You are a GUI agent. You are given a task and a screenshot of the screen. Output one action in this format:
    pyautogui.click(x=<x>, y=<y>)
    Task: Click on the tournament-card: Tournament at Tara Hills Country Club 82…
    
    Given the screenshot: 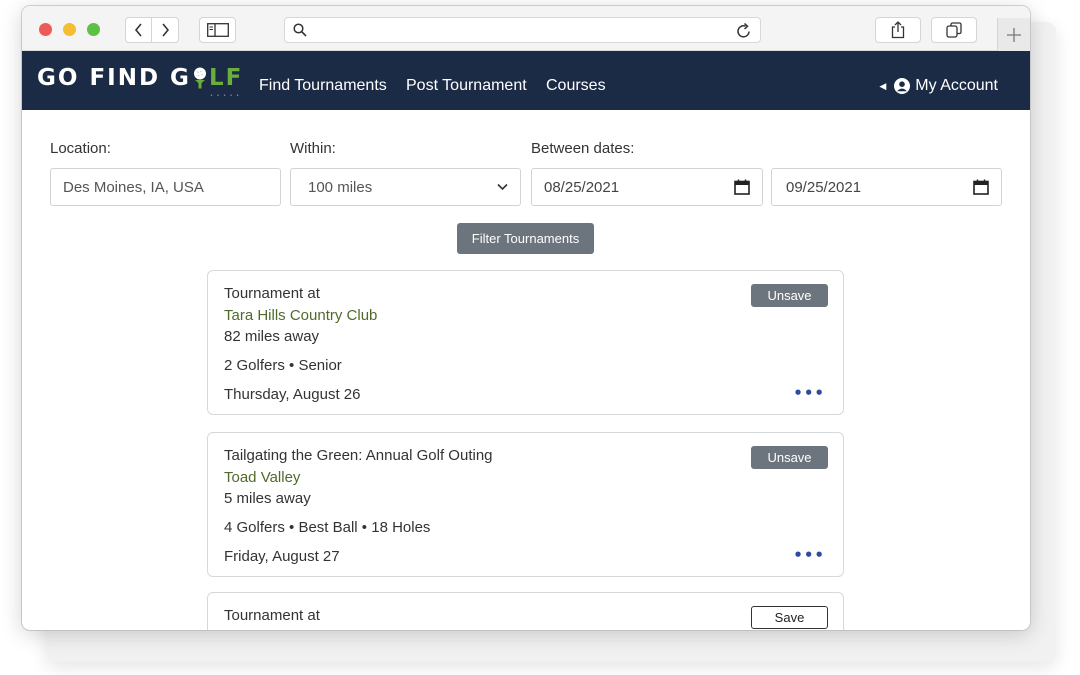 What is the action you would take?
    pyautogui.click(x=525, y=342)
    